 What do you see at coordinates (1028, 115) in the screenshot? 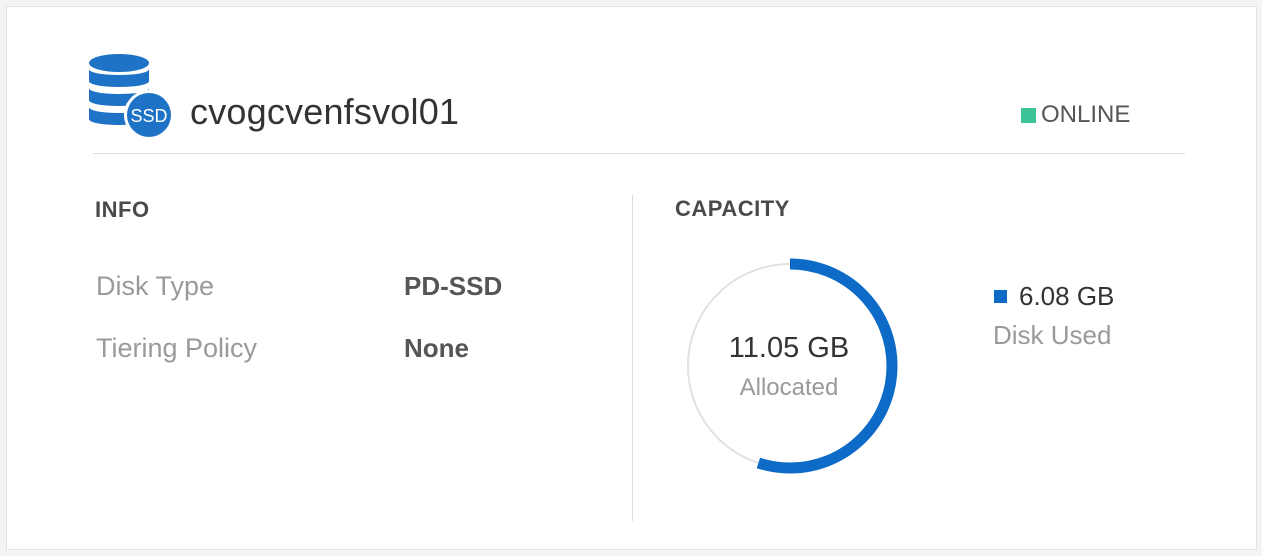
I see `status-indicator-icon` at bounding box center [1028, 115].